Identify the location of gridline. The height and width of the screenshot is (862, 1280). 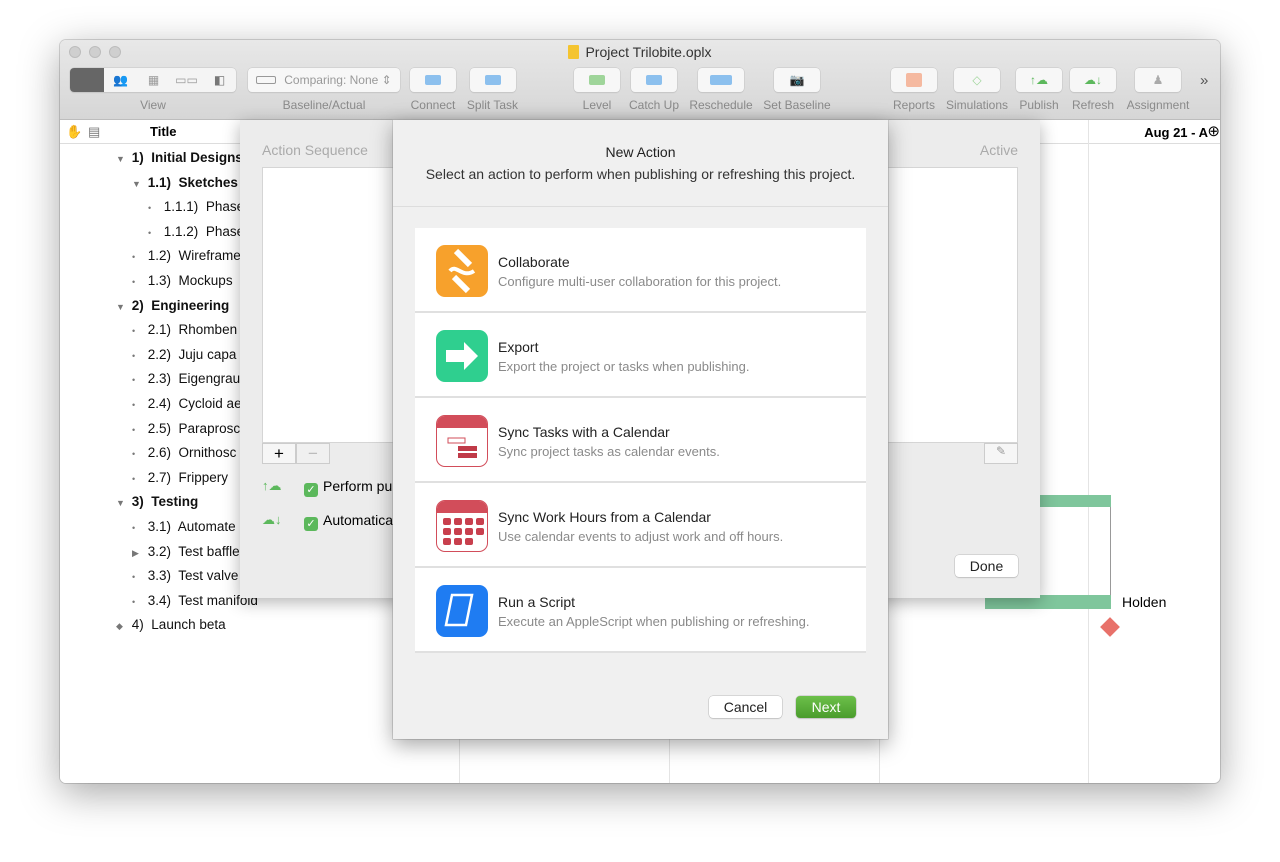
(1088, 451).